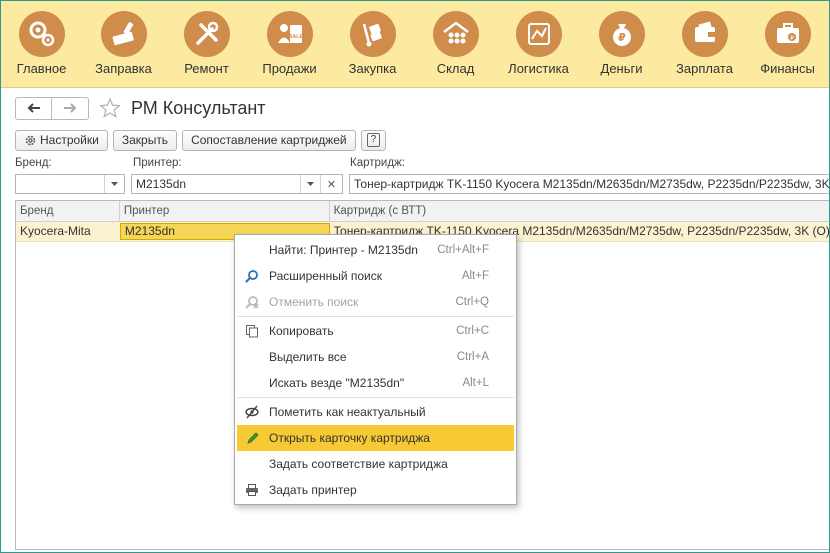 The width and height of the screenshot is (830, 553). I want to click on printer-dropdown-button, so click(310, 184).